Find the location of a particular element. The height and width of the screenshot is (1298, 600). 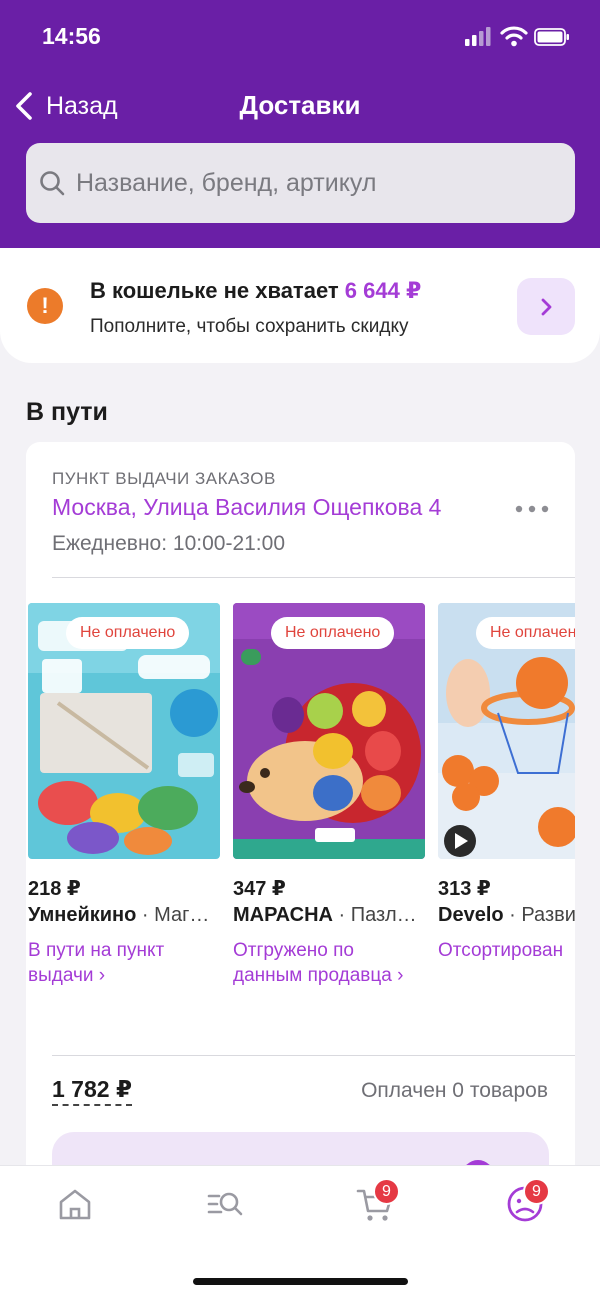

home-indicator is located at coordinates (300, 1281).